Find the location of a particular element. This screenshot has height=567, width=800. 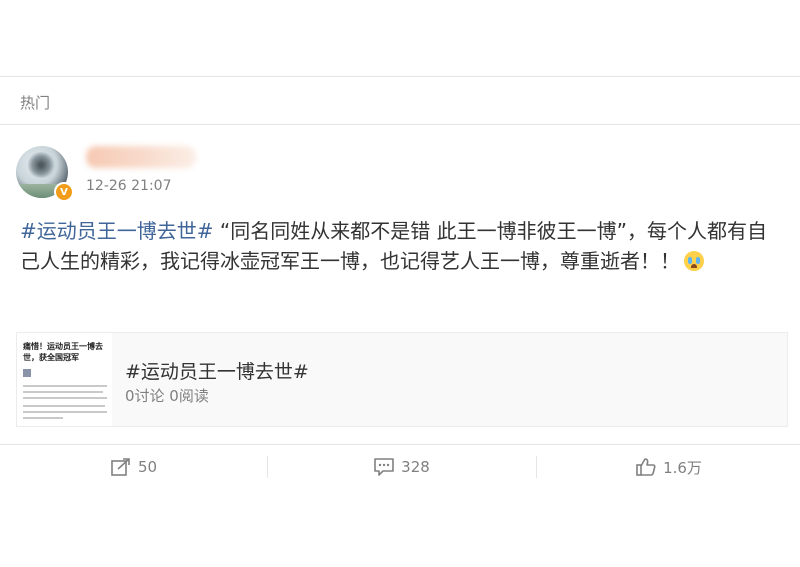

verified-badge-icon: V is located at coordinates (64, 192).